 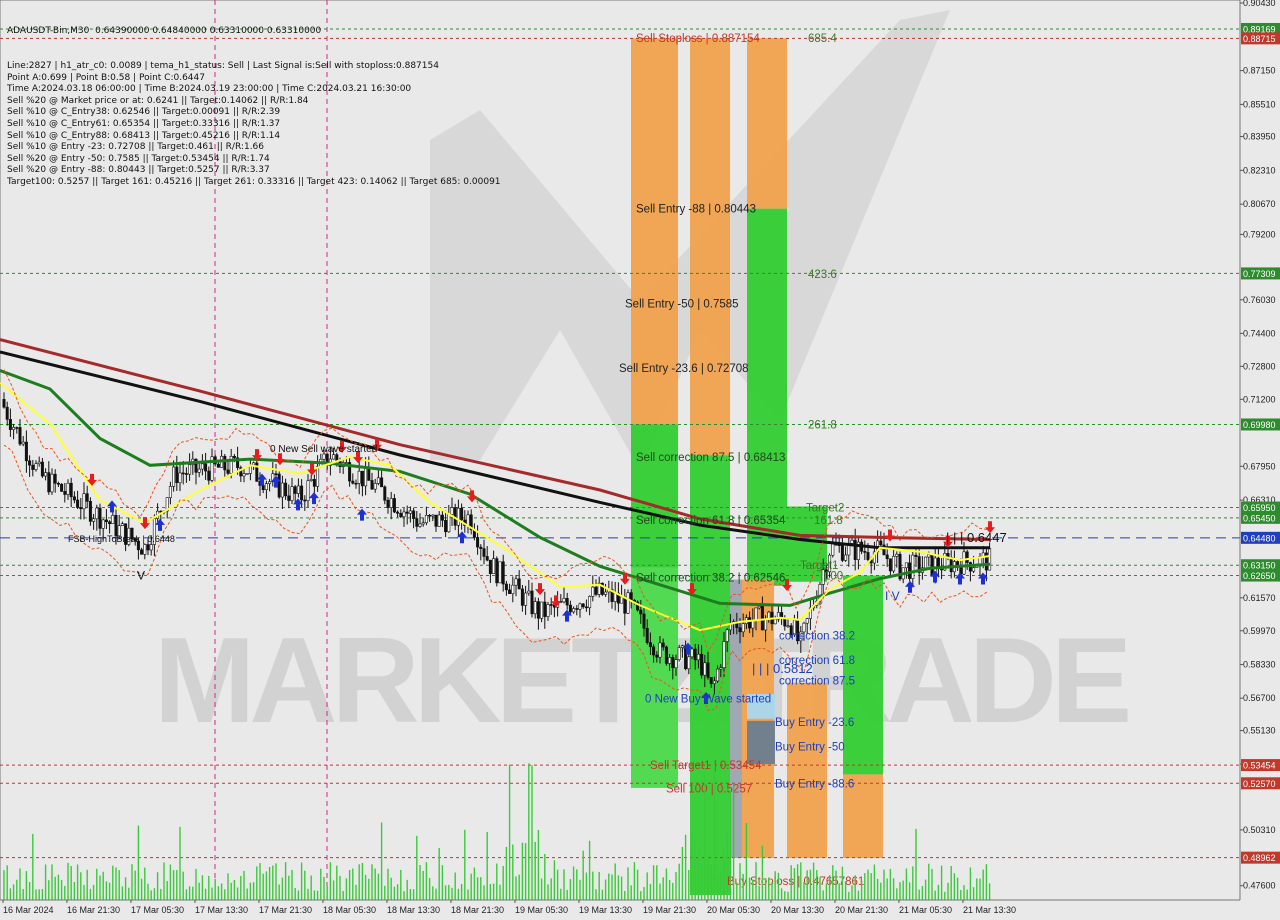 I want to click on time-tick-label: 19 Mar 13:30, so click(x=605, y=910).